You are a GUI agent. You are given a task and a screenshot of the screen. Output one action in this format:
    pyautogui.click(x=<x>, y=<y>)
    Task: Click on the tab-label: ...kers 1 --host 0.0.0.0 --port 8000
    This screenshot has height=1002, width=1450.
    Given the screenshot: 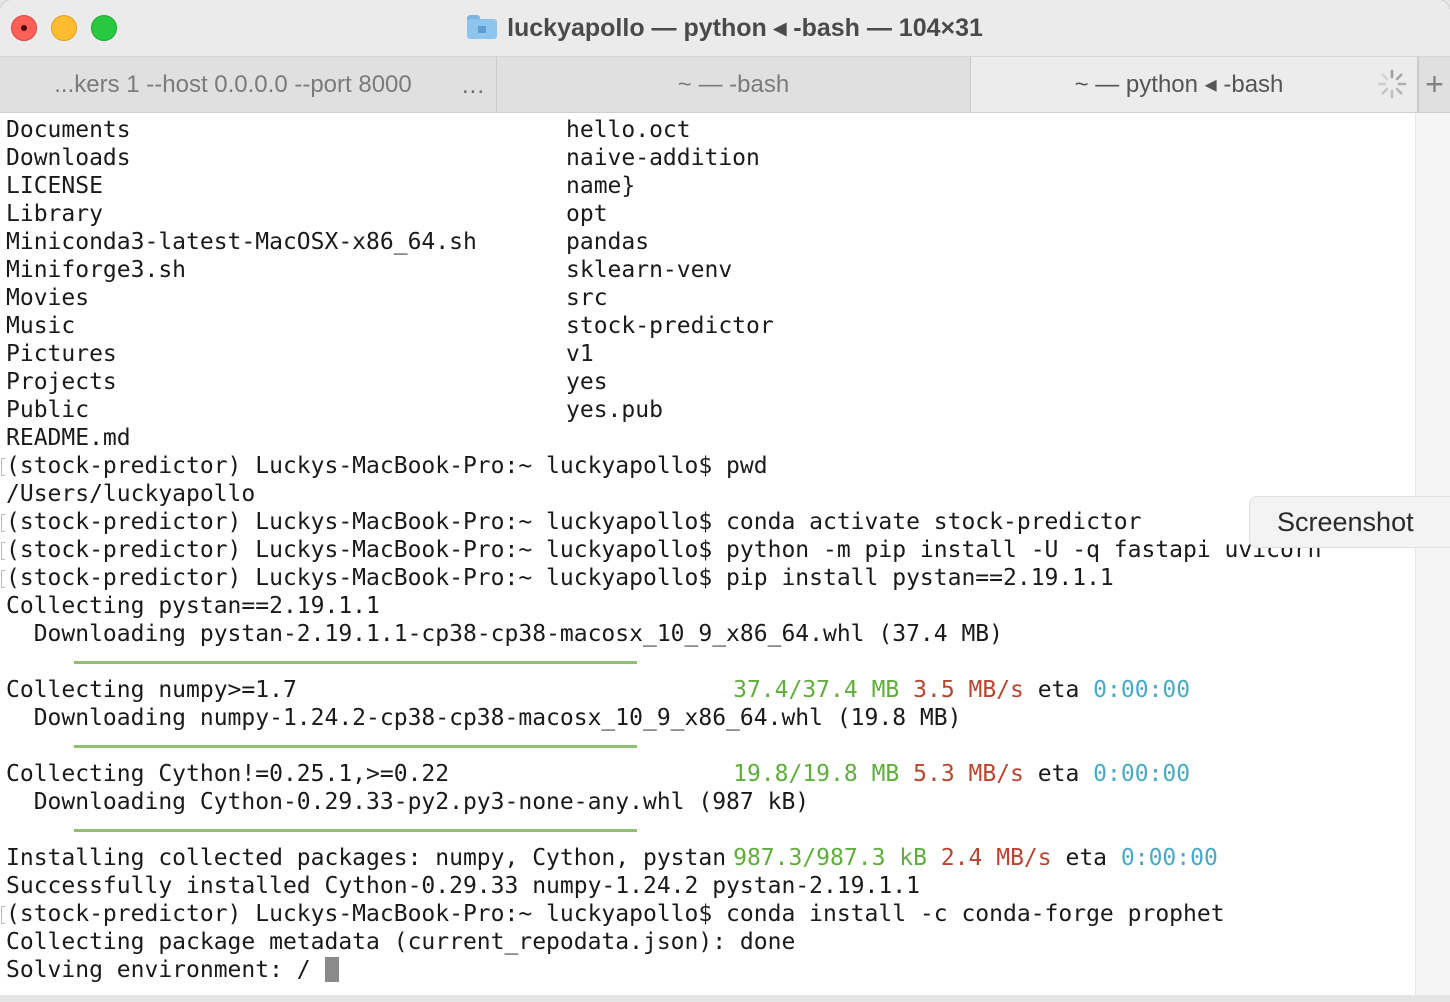 What is the action you would take?
    pyautogui.click(x=233, y=84)
    